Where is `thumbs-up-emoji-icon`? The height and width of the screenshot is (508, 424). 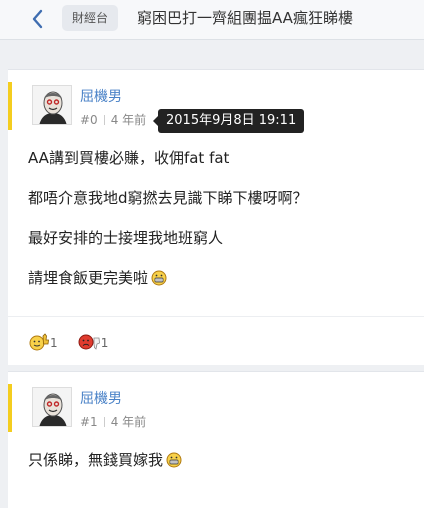 thumbs-up-emoji-icon is located at coordinates (39, 342).